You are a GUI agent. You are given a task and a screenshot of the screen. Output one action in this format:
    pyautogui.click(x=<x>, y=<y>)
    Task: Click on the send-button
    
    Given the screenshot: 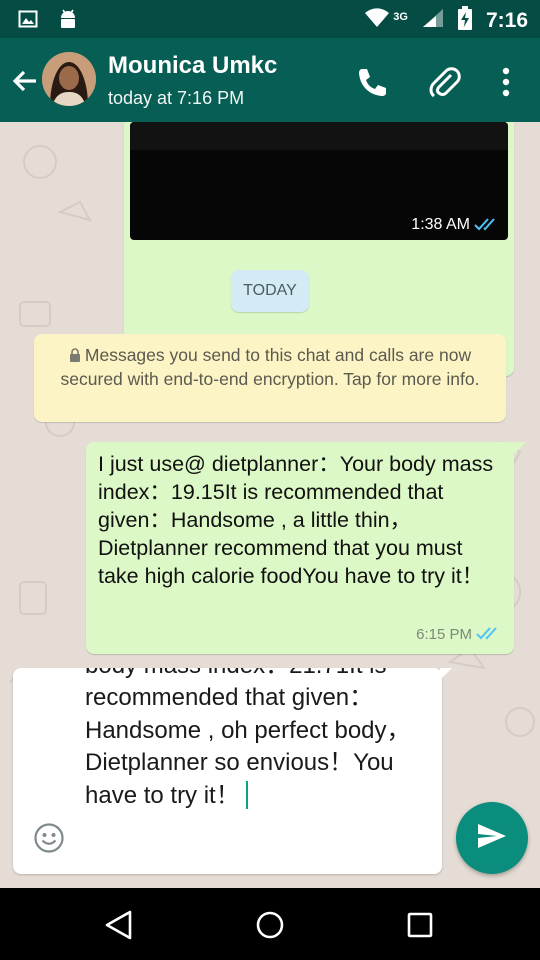 What is the action you would take?
    pyautogui.click(x=492, y=838)
    